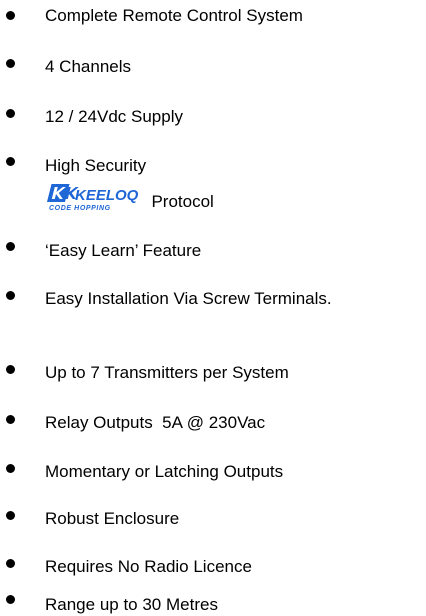 The width and height of the screenshot is (426, 616). Describe the element at coordinates (164, 471) in the screenshot. I see `feature-label: Momentary or Latching Outputs` at that location.